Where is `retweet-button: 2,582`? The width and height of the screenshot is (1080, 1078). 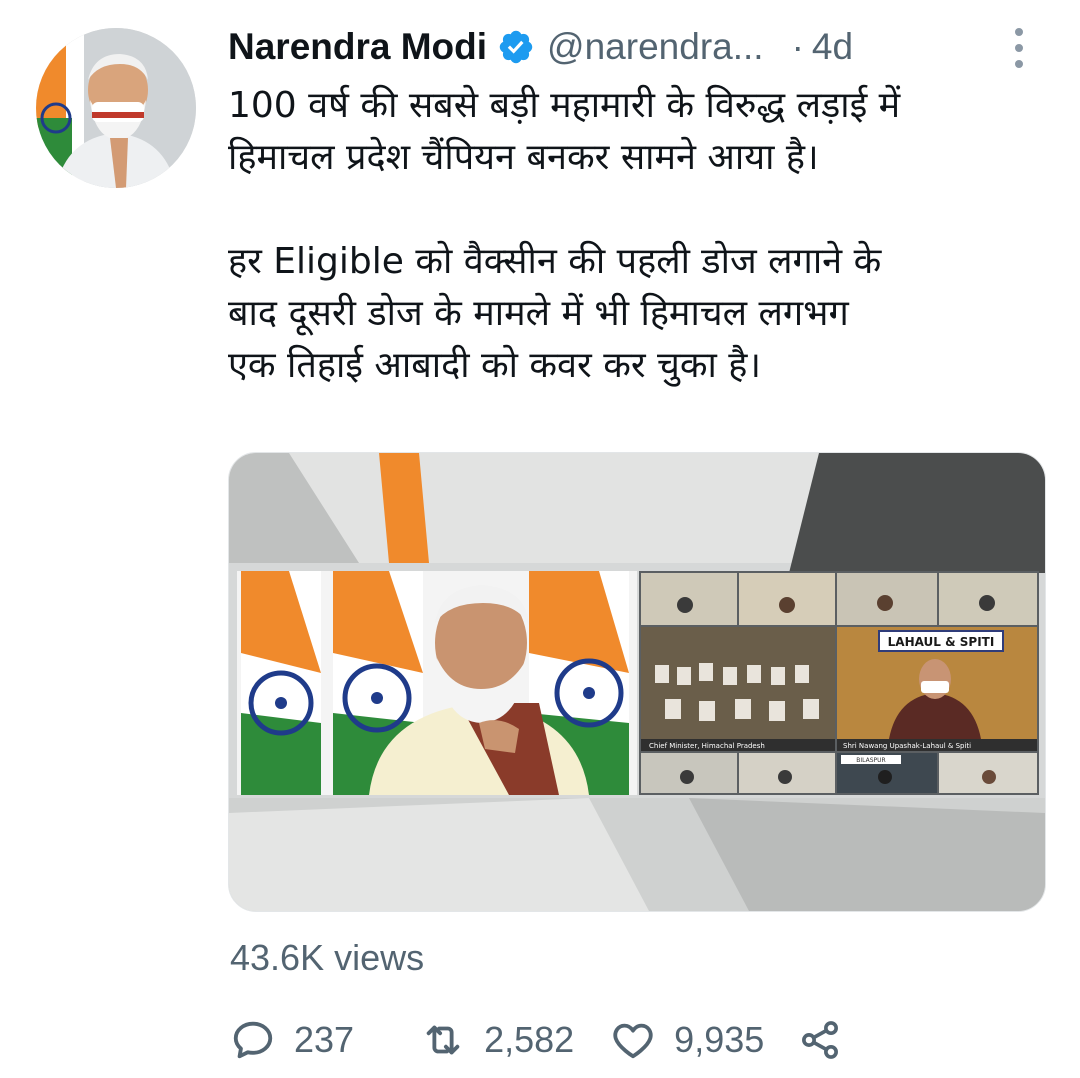
retweet-button: 2,582 is located at coordinates (497, 1040).